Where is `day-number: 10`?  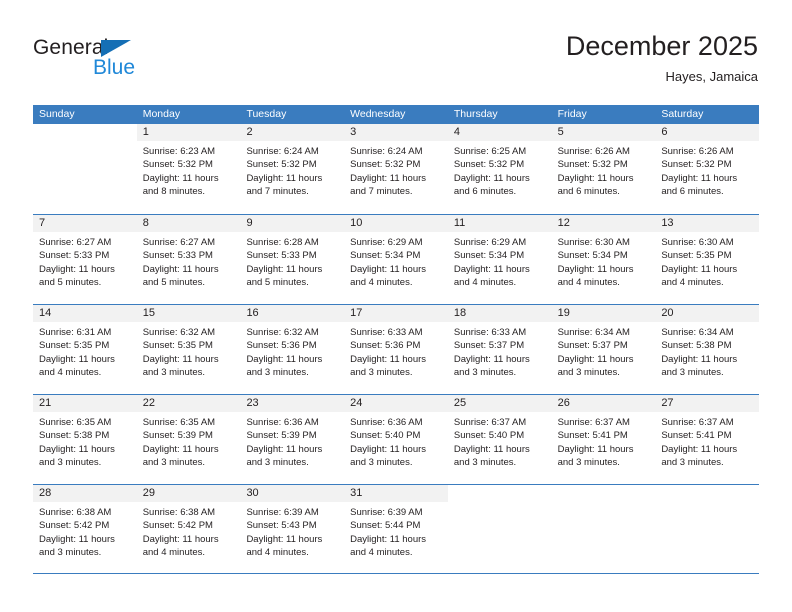
day-number: 10 is located at coordinates (356, 223).